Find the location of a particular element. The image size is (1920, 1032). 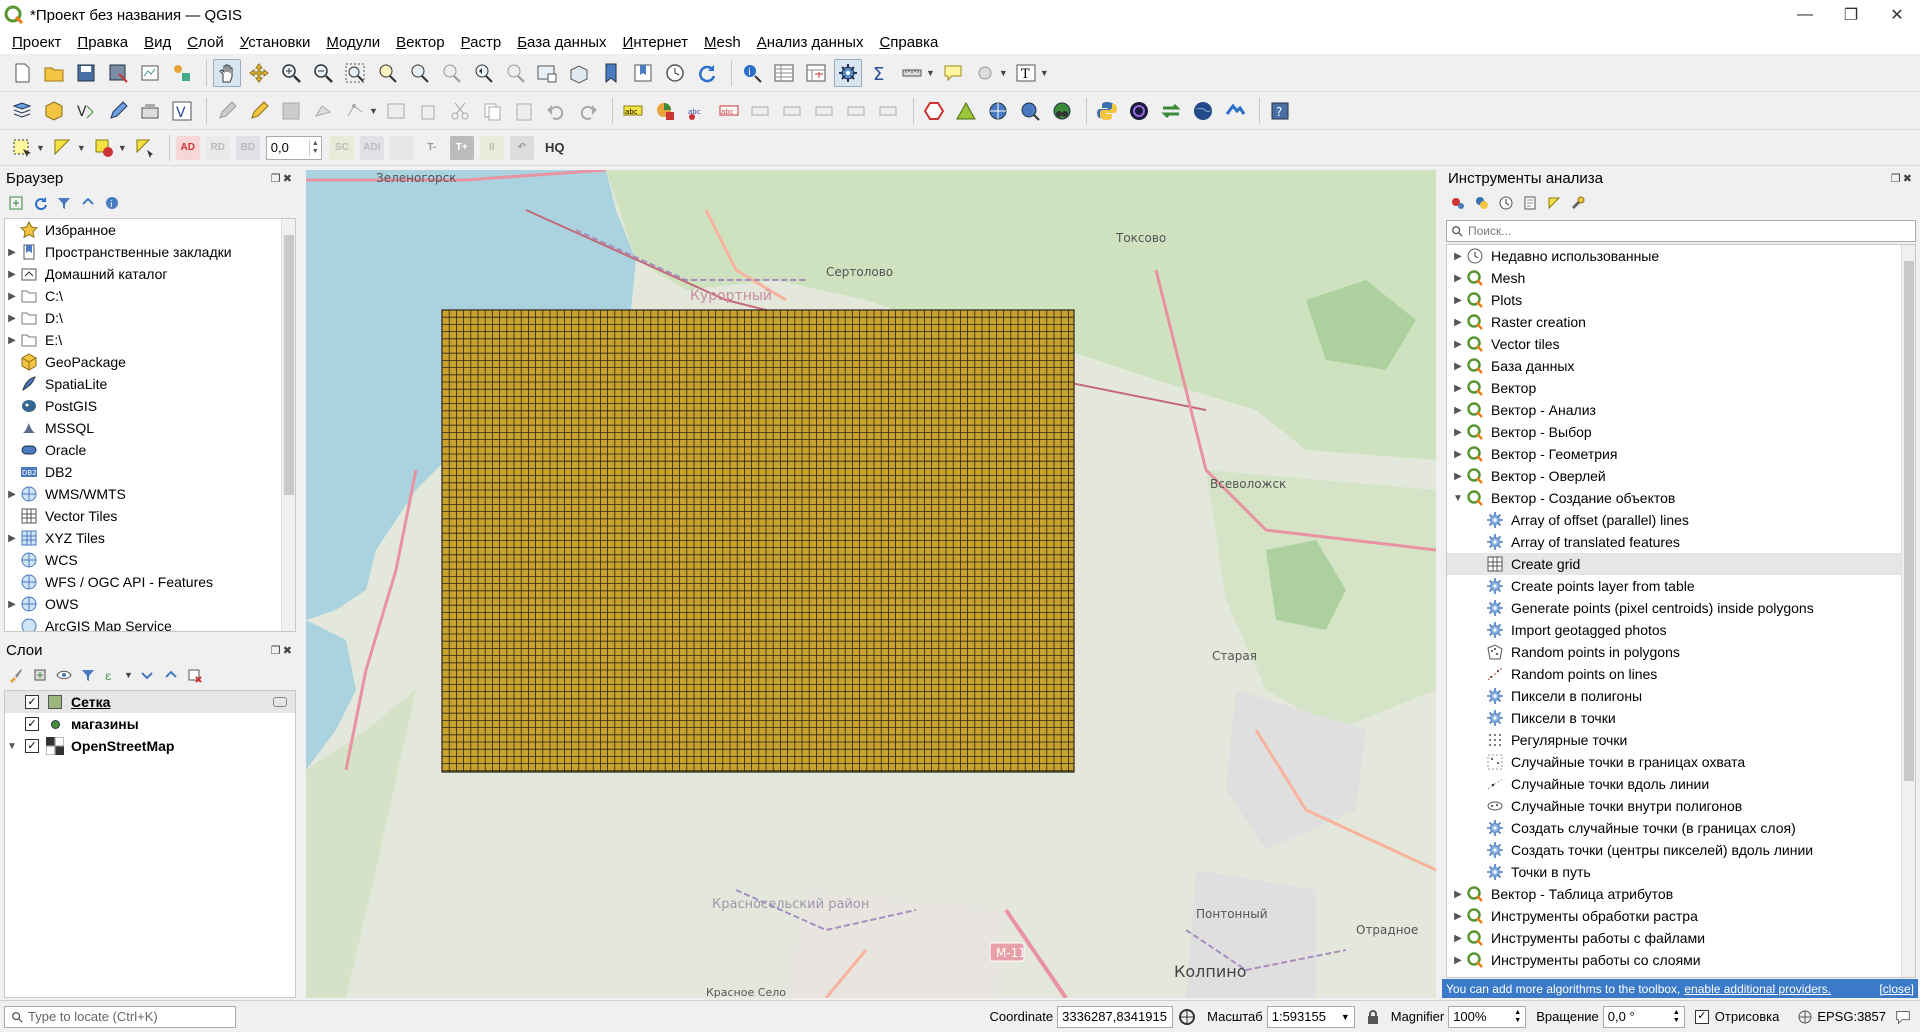

collapse-all-button is located at coordinates (88, 203).